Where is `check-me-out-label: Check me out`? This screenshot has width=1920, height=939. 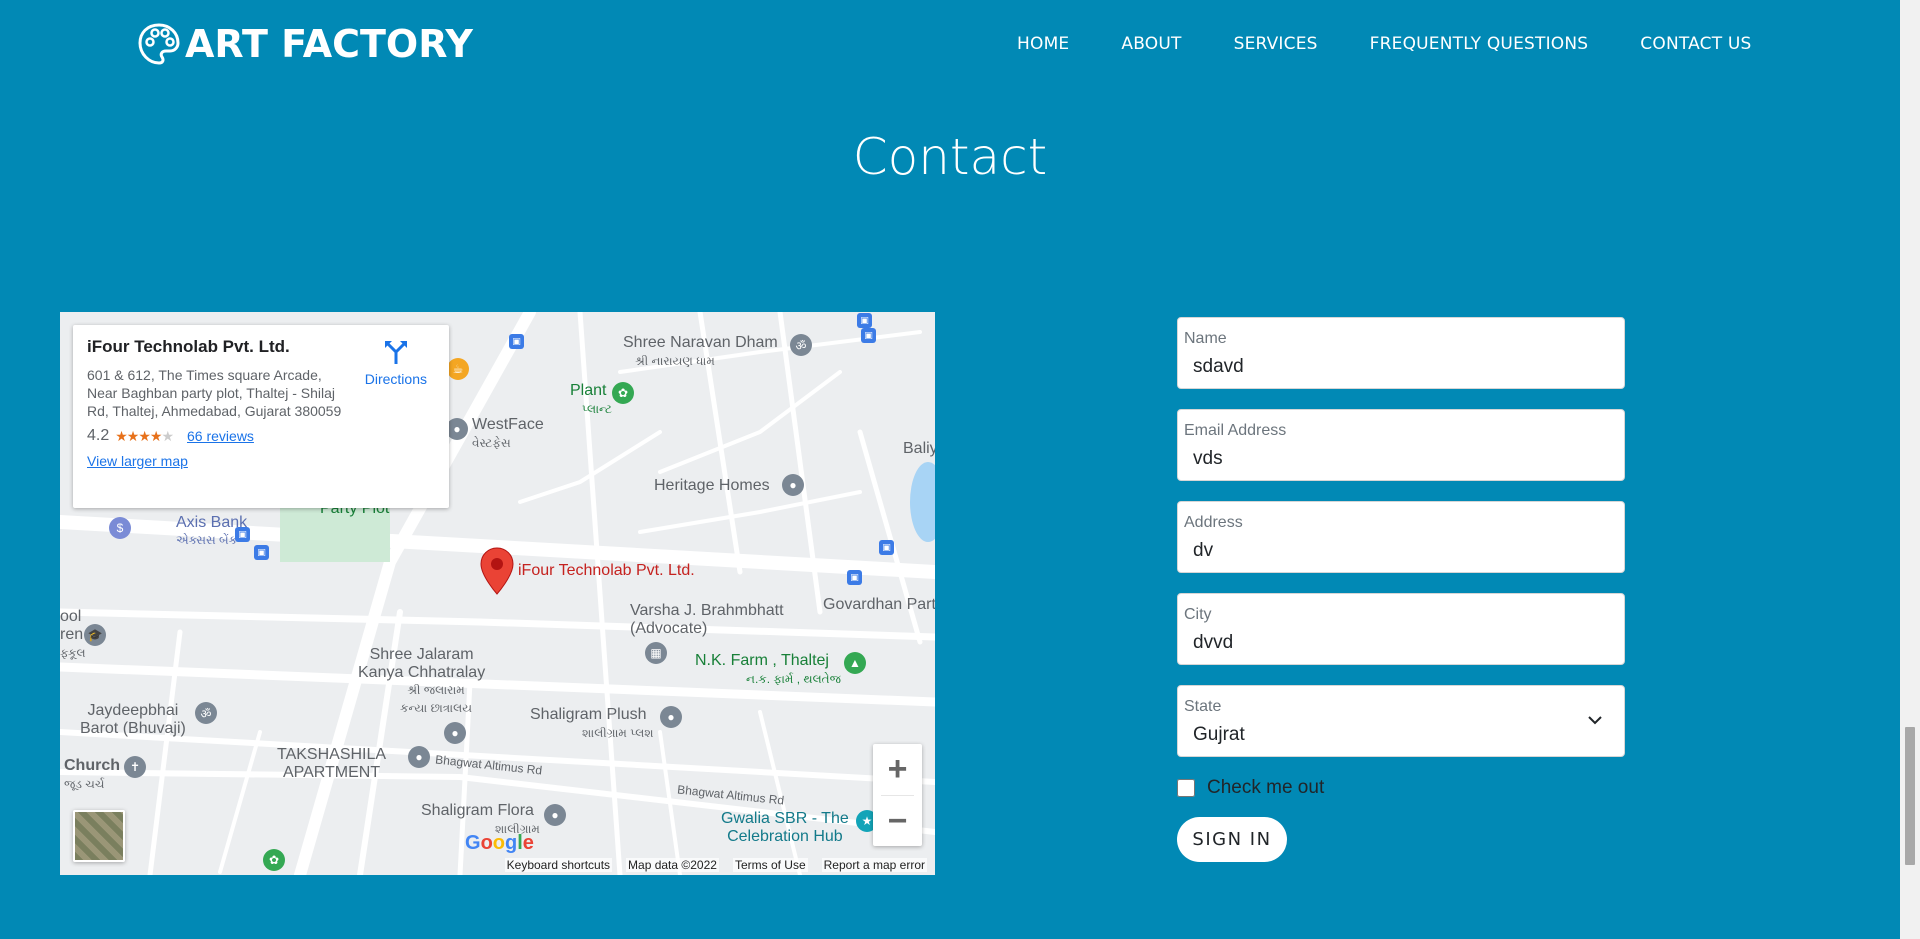
check-me-out-label: Check me out is located at coordinates (1266, 787).